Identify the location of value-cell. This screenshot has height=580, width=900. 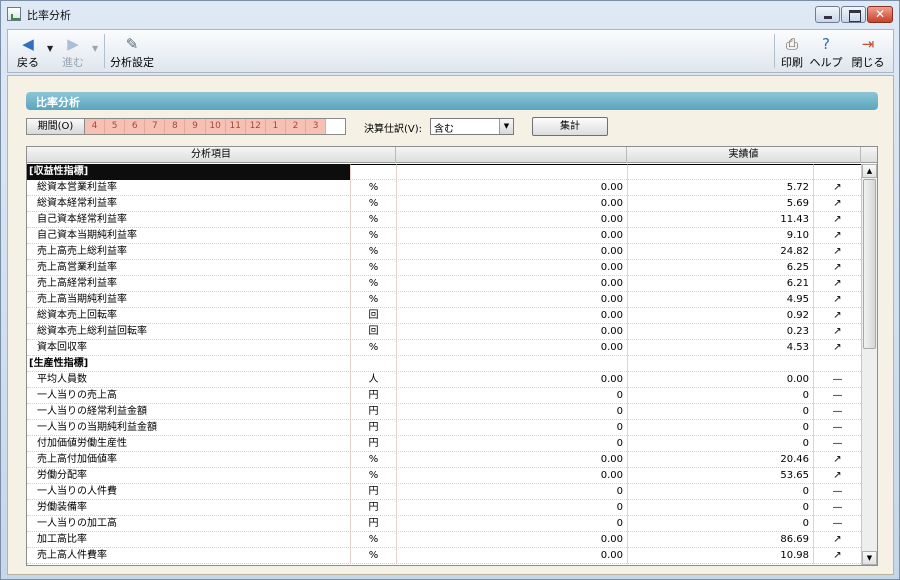
(511, 172).